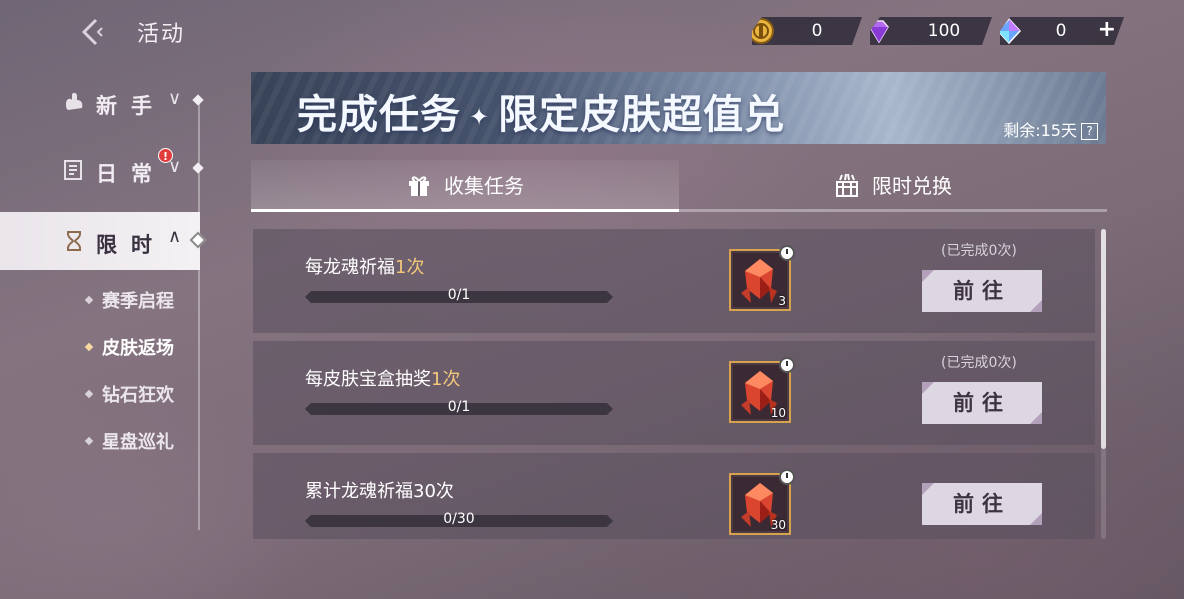 This screenshot has height=599, width=1184. Describe the element at coordinates (592, 32) in the screenshot. I see `top-bar: 活动 0 100 0 +` at that location.